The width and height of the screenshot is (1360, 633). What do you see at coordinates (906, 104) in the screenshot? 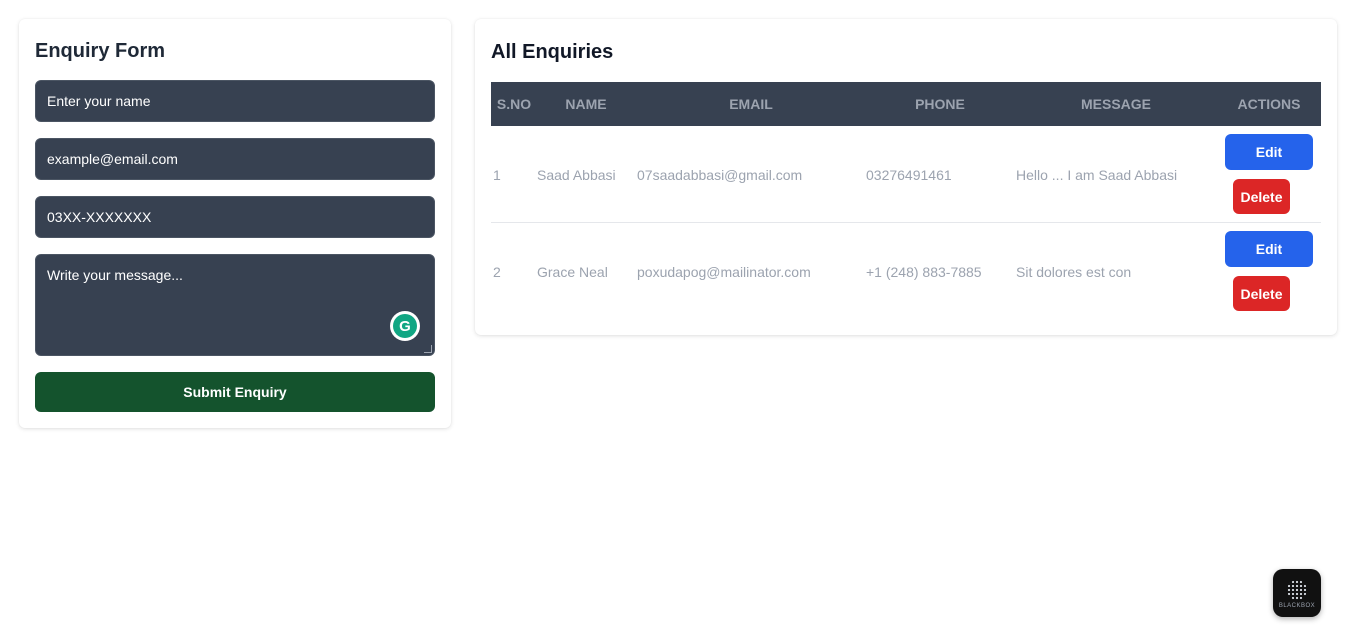
I see `table-header: S.NO NAME EMAIL PHONE MESSAGE ACTIONS` at bounding box center [906, 104].